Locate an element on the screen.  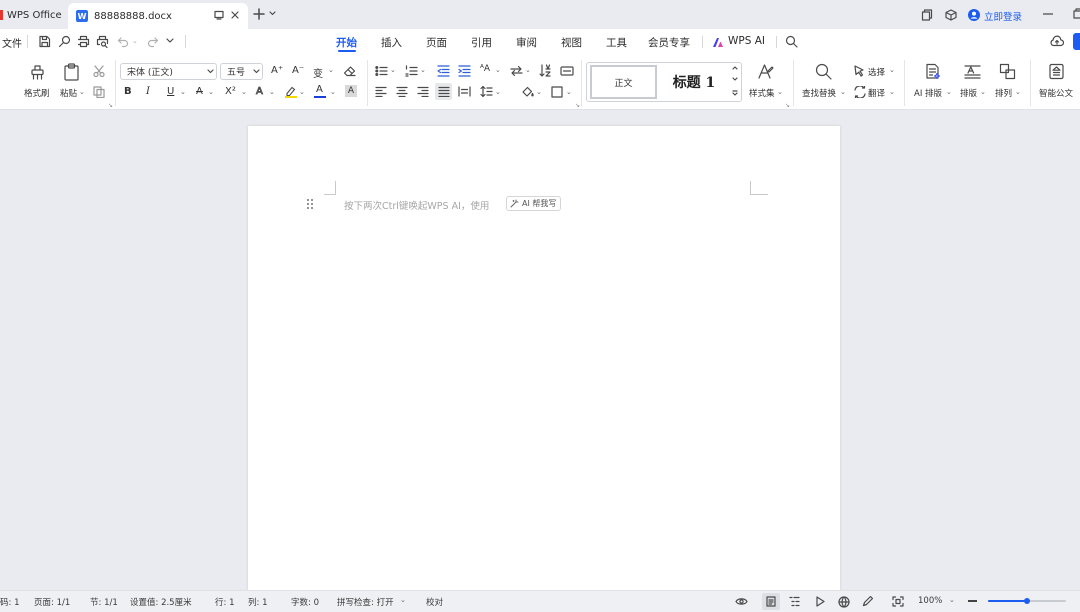
paragraph-launcher-icon: ↘ is located at coordinates (577, 105).